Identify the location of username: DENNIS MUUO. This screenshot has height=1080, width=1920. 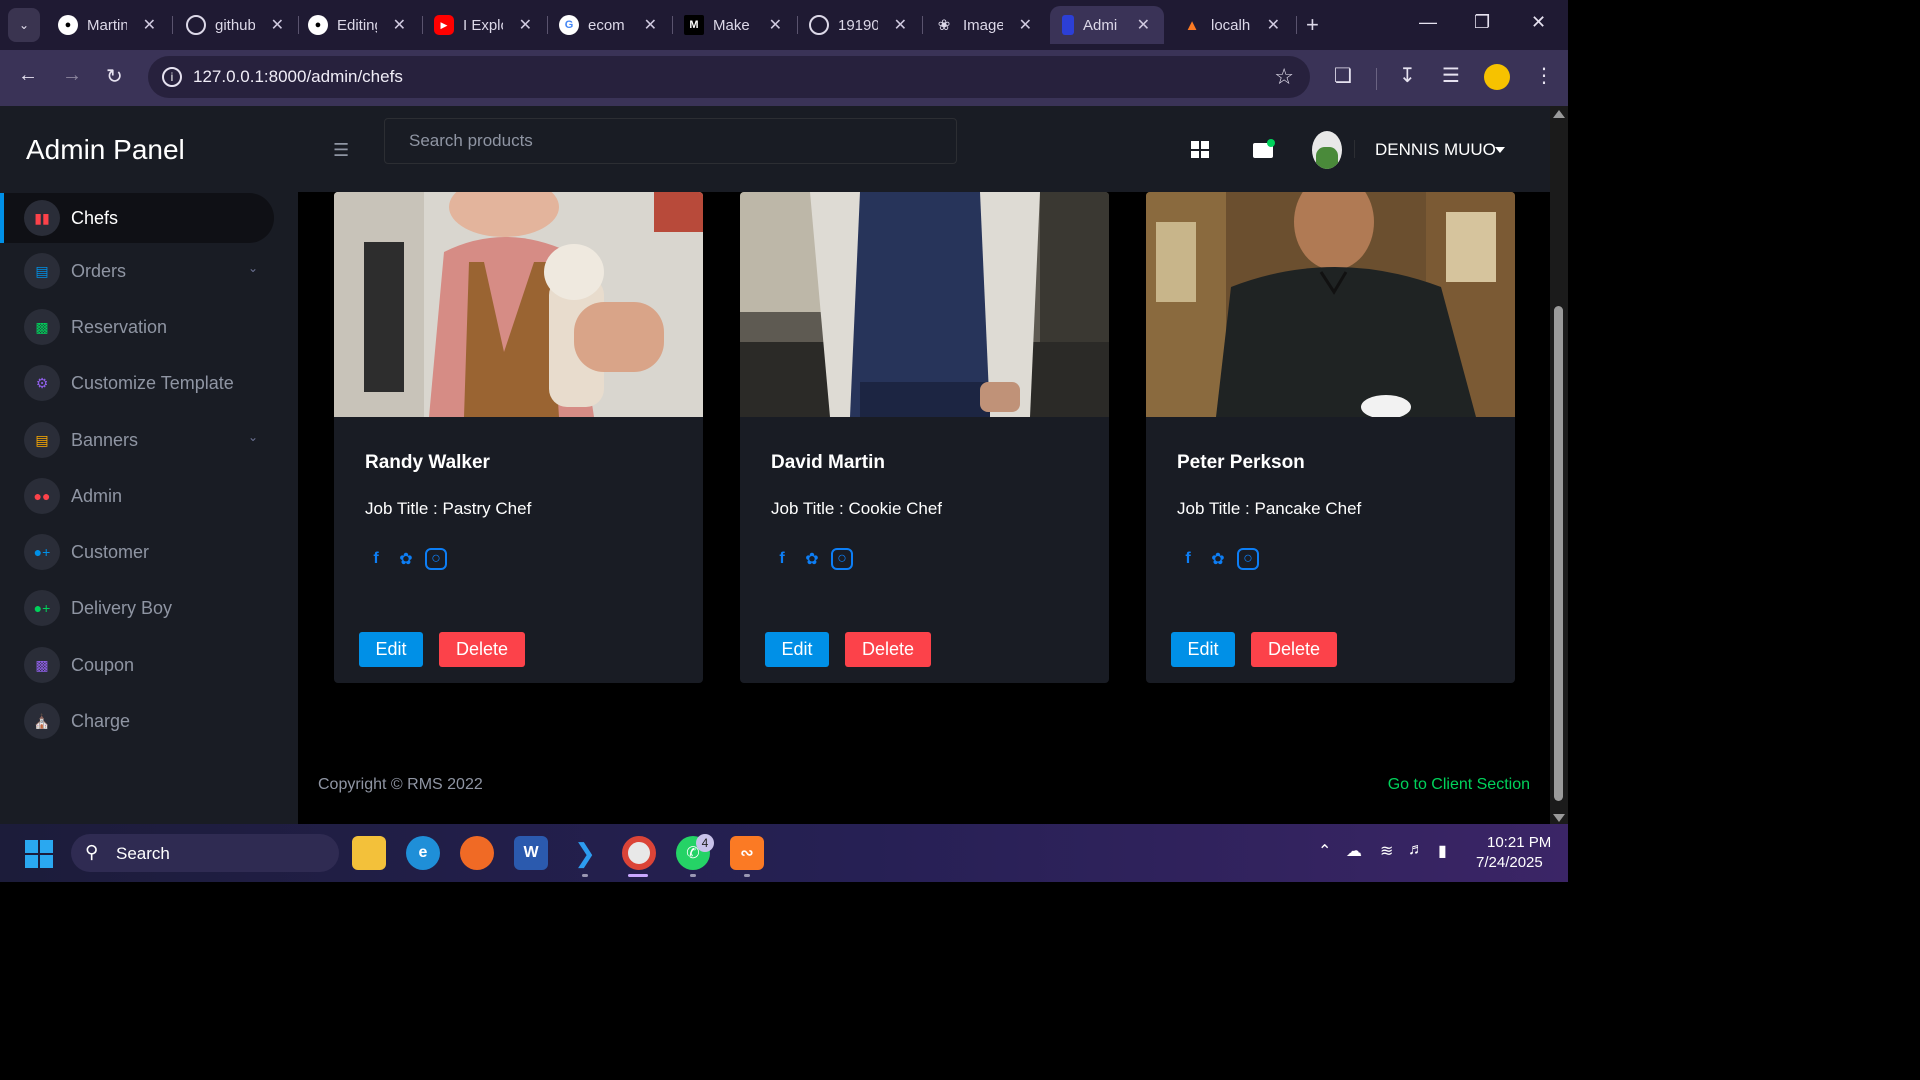
(1435, 150).